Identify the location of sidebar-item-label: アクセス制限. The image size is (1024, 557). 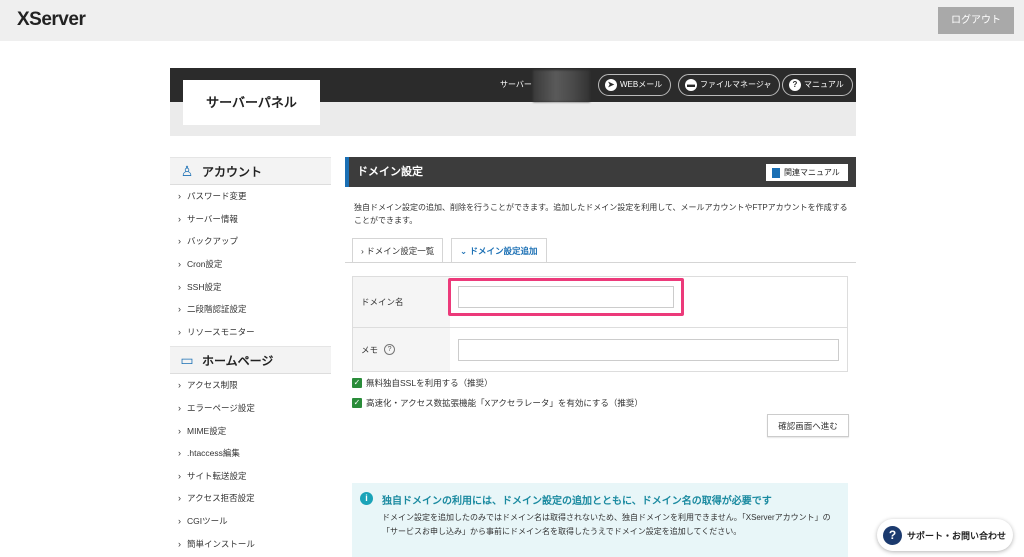
(212, 385).